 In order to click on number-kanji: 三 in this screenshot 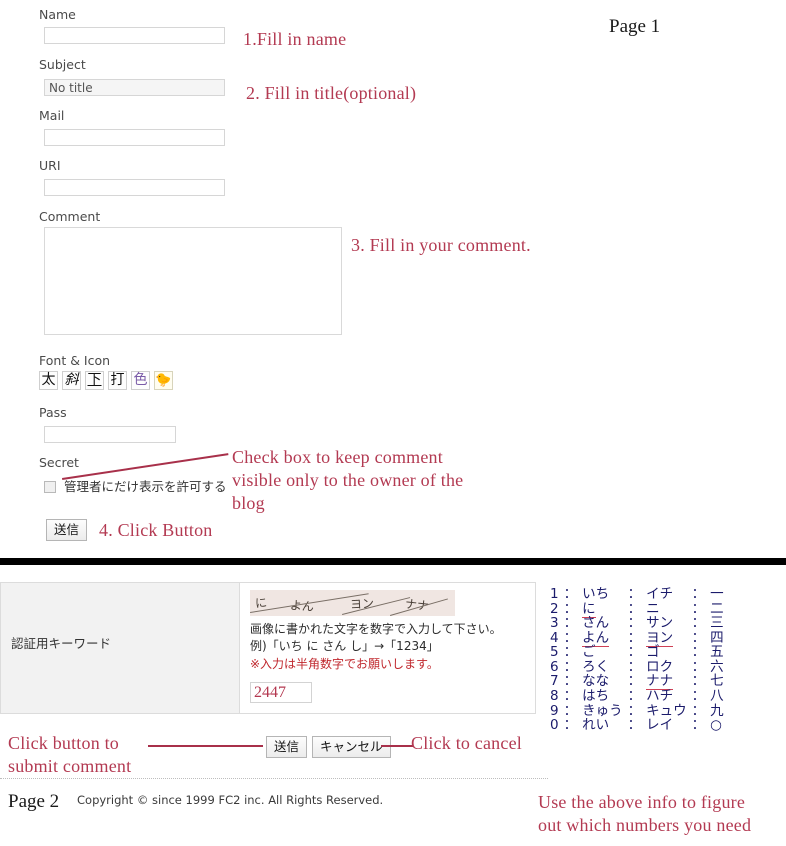, I will do `click(717, 623)`.